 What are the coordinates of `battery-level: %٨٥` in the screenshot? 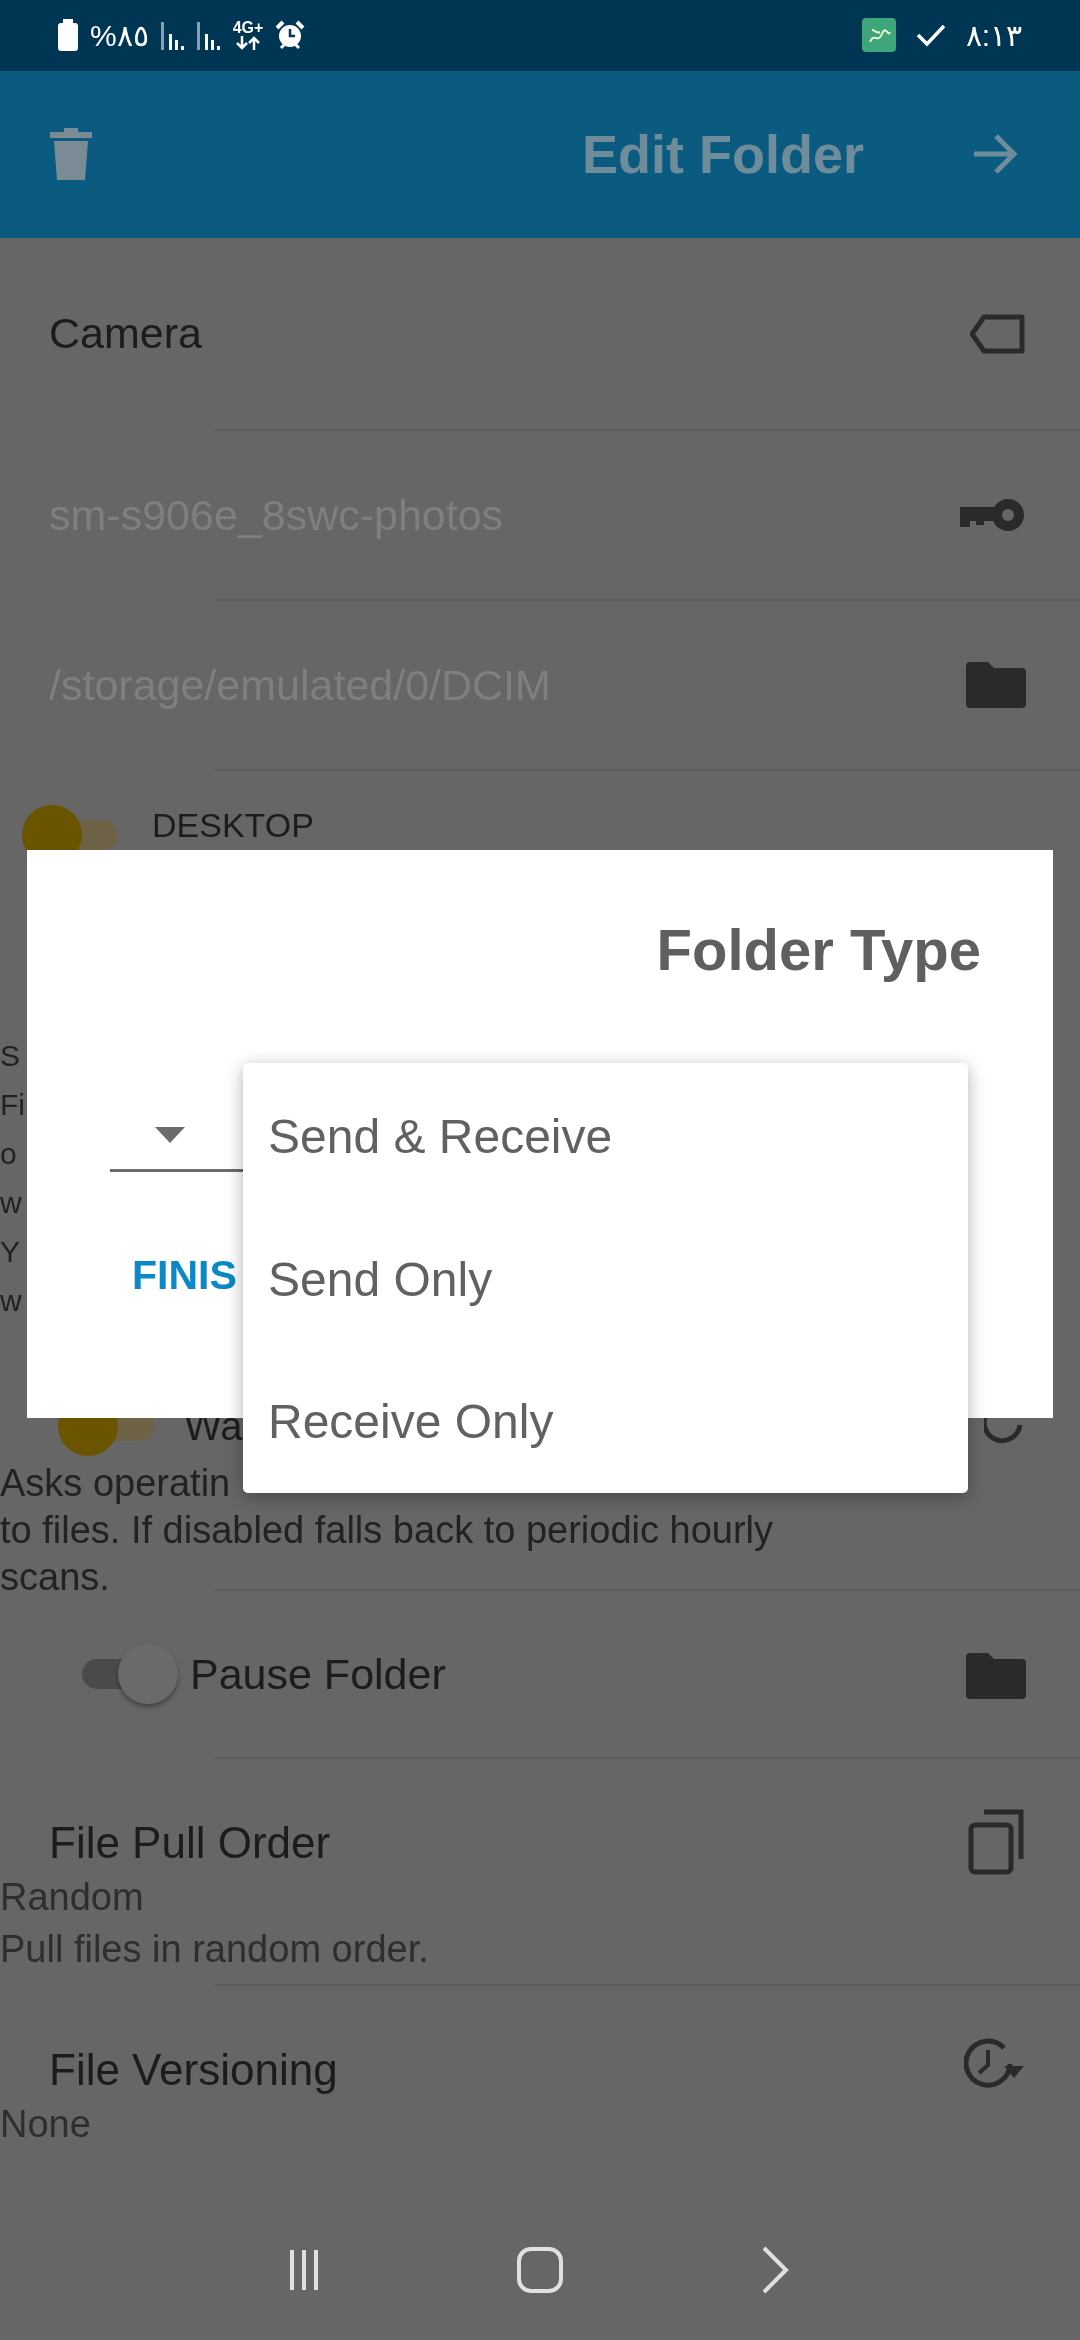 It's located at (119, 35).